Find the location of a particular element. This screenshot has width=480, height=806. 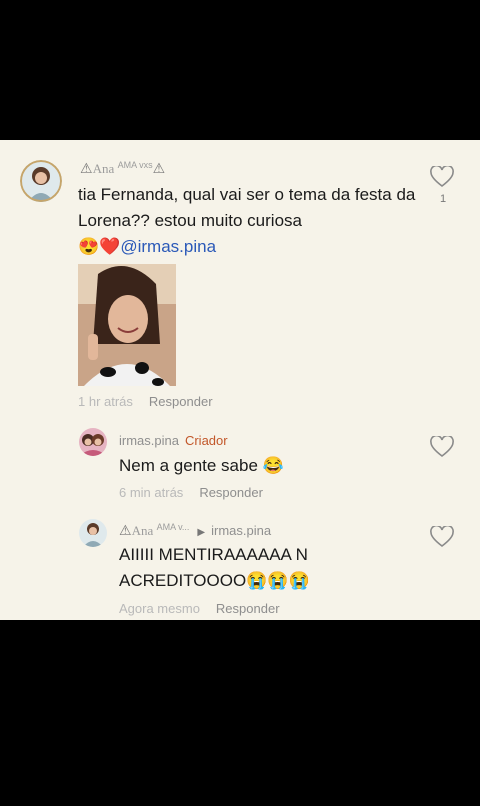

triangle-right-icon: ▶ is located at coordinates (201, 532).